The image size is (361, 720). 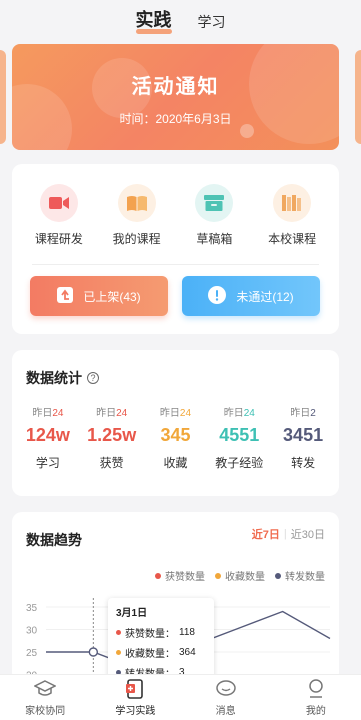 What do you see at coordinates (265, 296) in the screenshot?
I see `rejected-label: 未通过(12)` at bounding box center [265, 296].